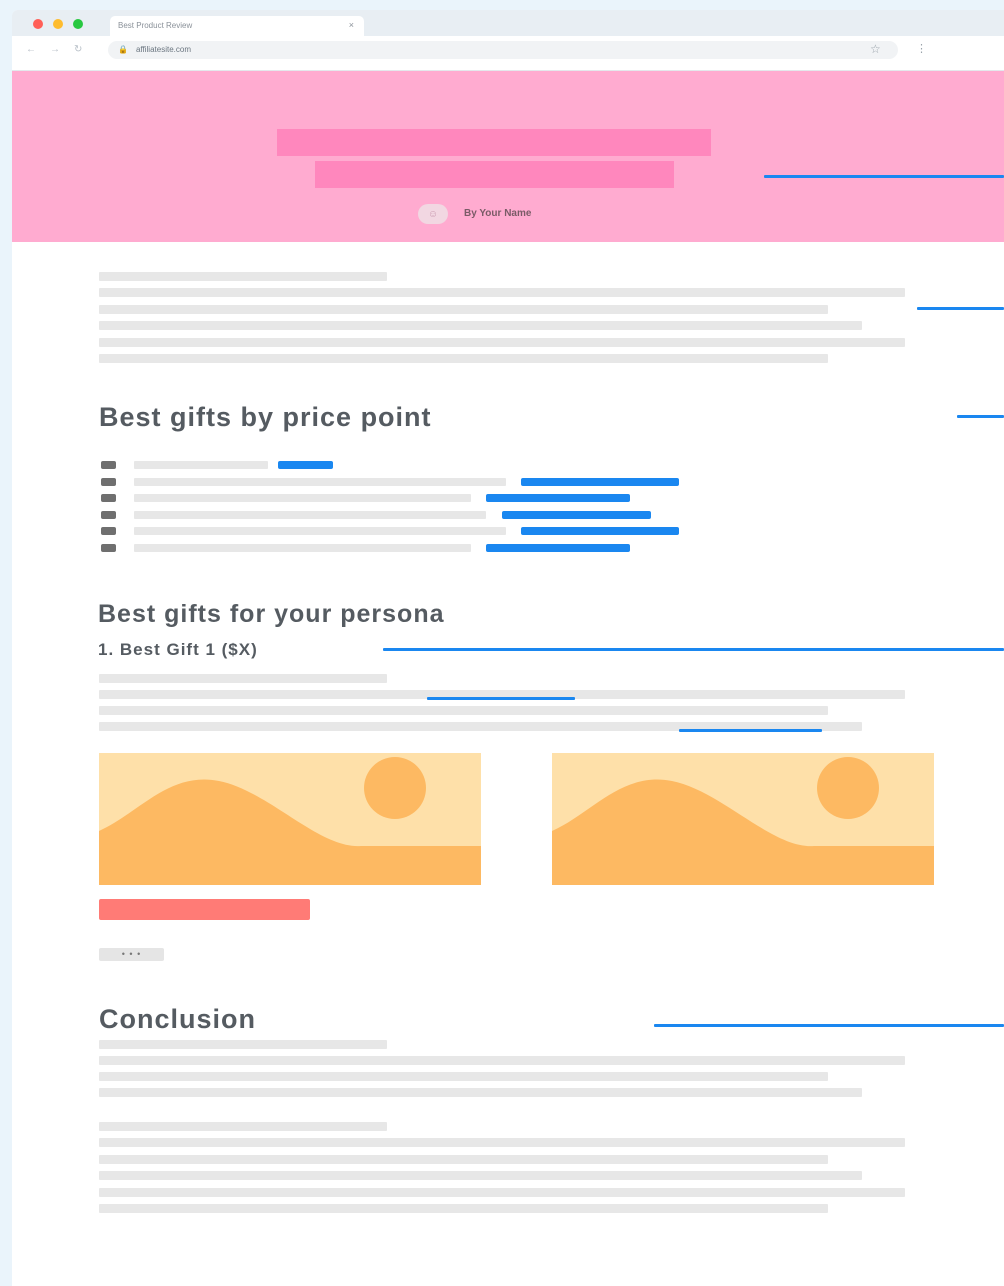 The width and height of the screenshot is (1004, 1286). What do you see at coordinates (508, 23) in the screenshot?
I see `tab-bar: Best Product Review ×` at bounding box center [508, 23].